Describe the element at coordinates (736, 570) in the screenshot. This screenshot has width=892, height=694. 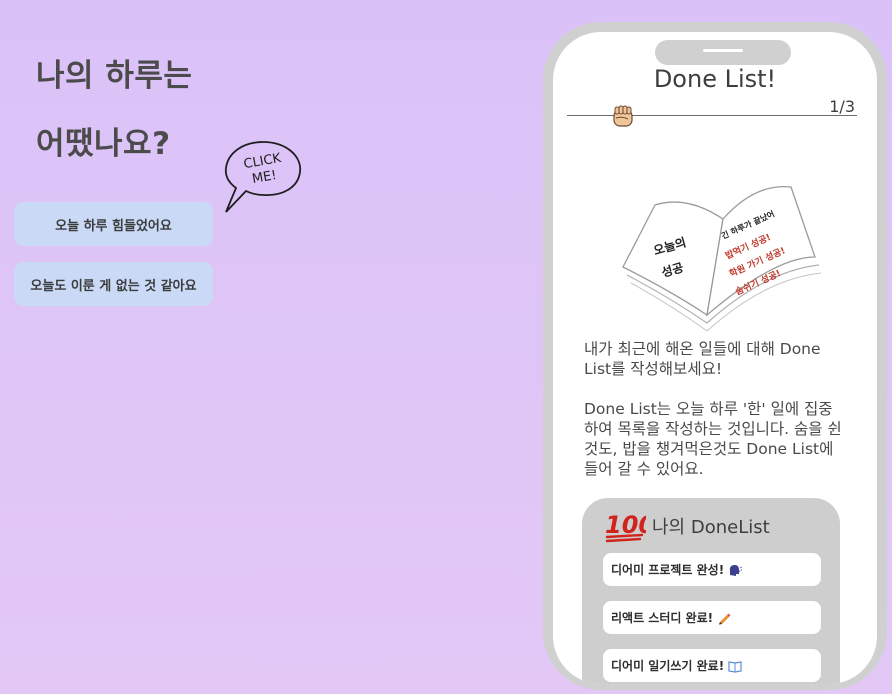
I see `speech-head-icon` at that location.